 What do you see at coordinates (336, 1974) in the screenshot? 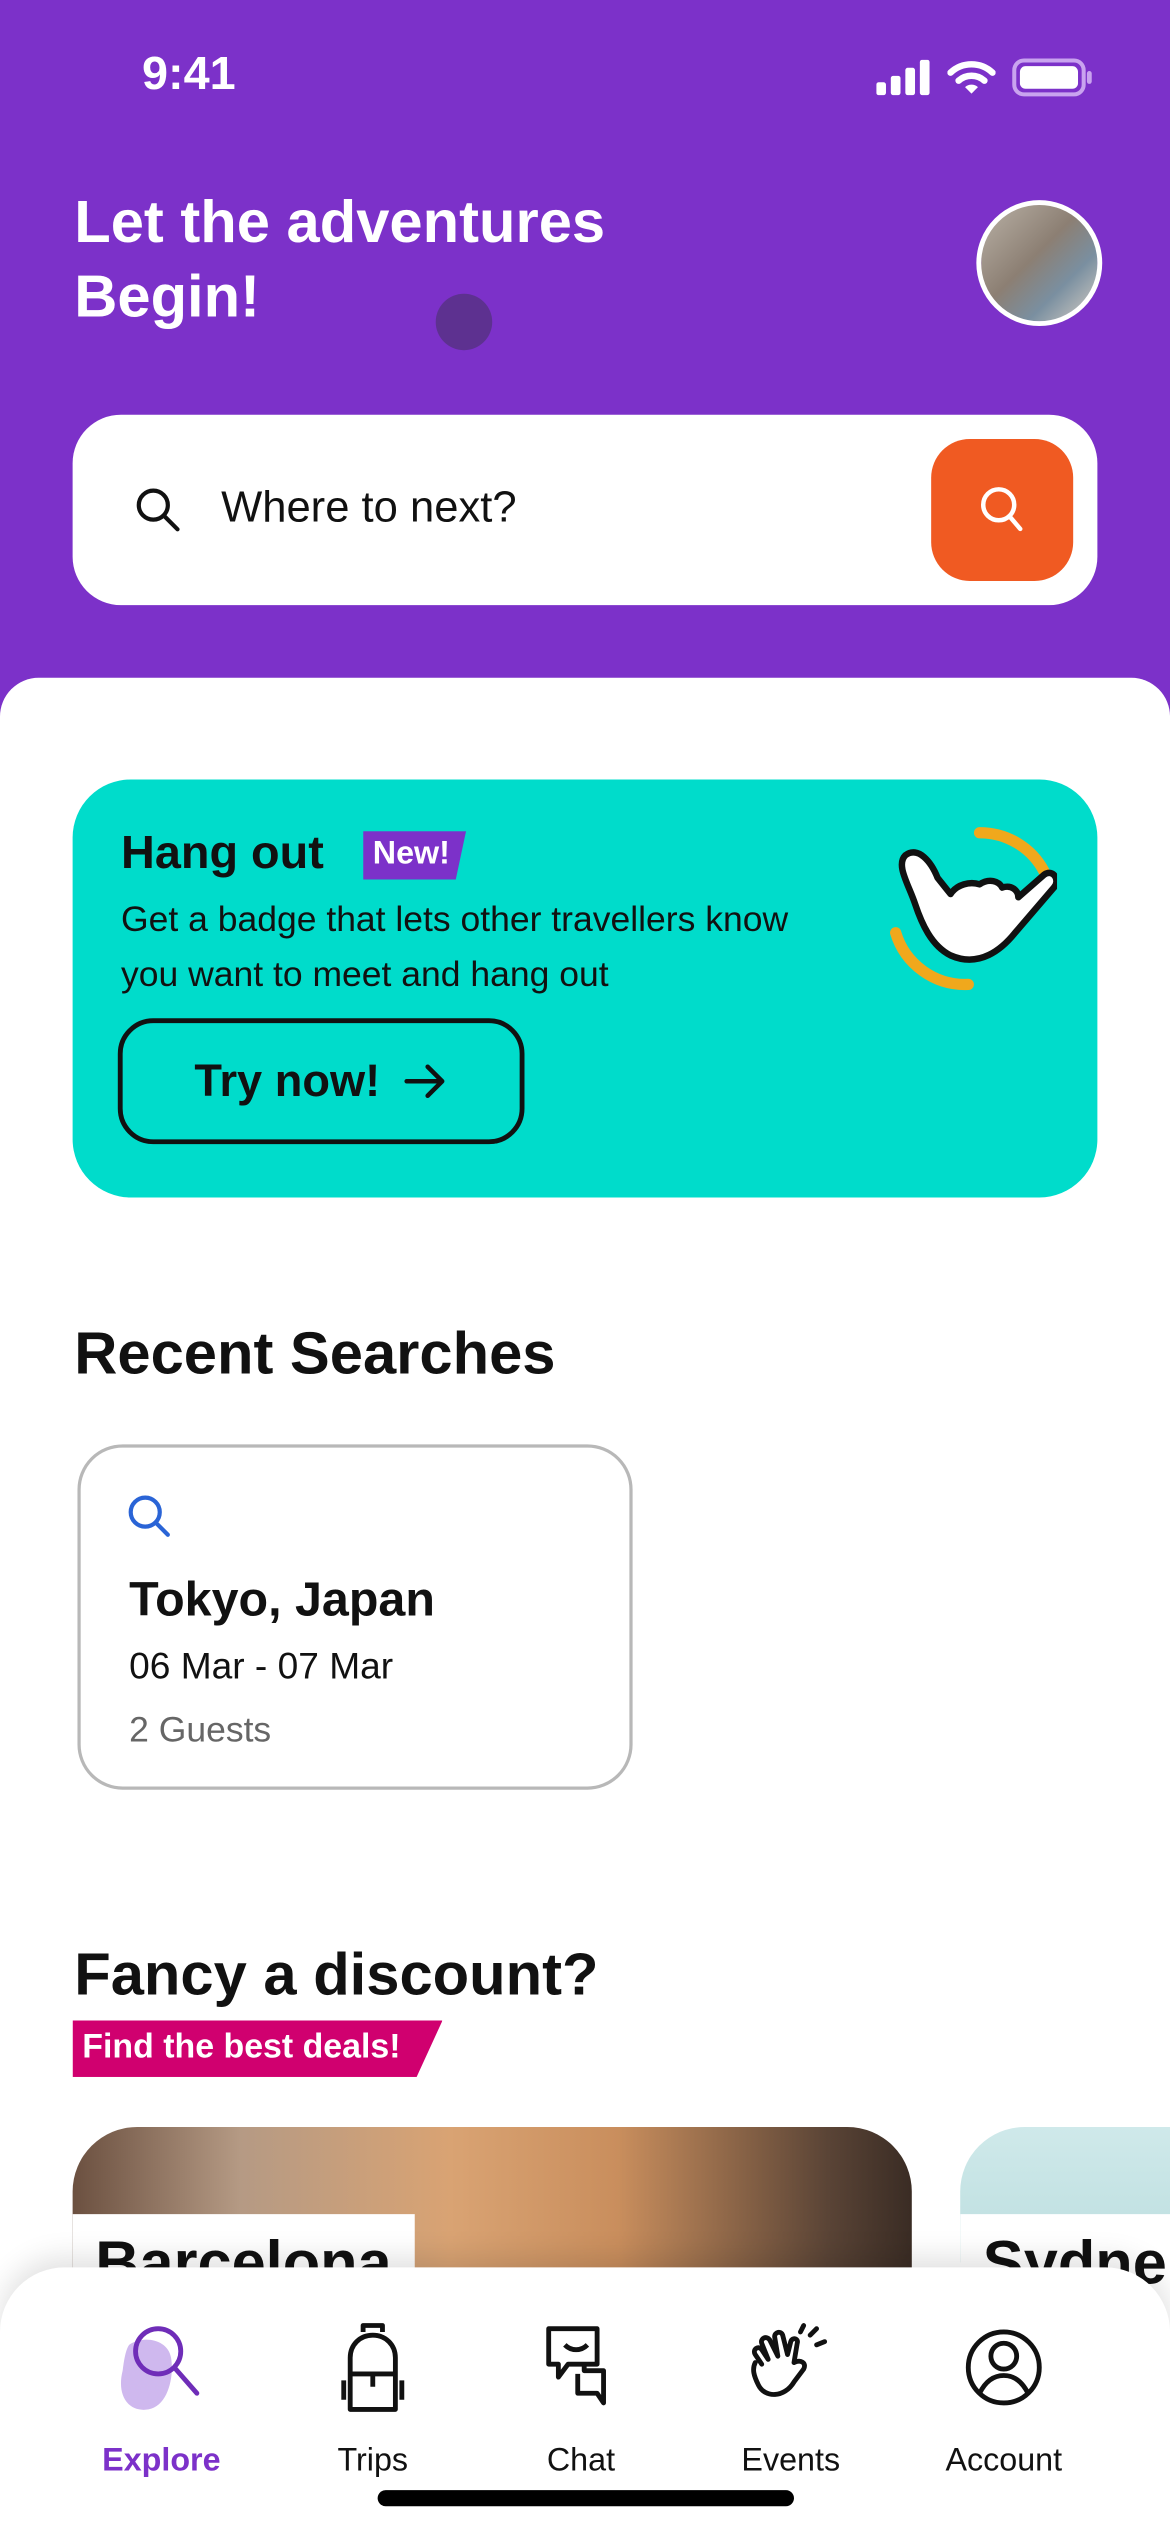
I see `discount-heading: Fancy a discount?` at bounding box center [336, 1974].